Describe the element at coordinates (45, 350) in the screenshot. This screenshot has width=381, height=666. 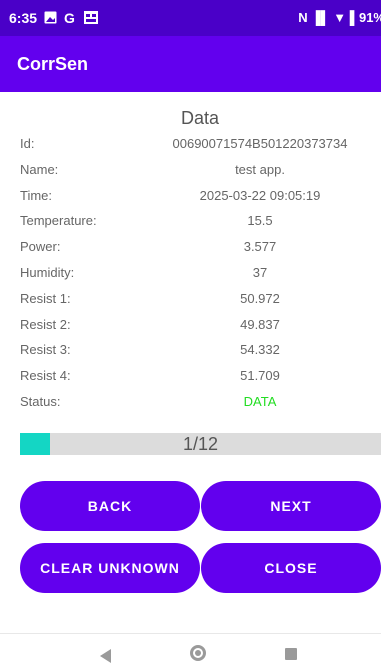
I see `field-label: Resist 3:` at that location.